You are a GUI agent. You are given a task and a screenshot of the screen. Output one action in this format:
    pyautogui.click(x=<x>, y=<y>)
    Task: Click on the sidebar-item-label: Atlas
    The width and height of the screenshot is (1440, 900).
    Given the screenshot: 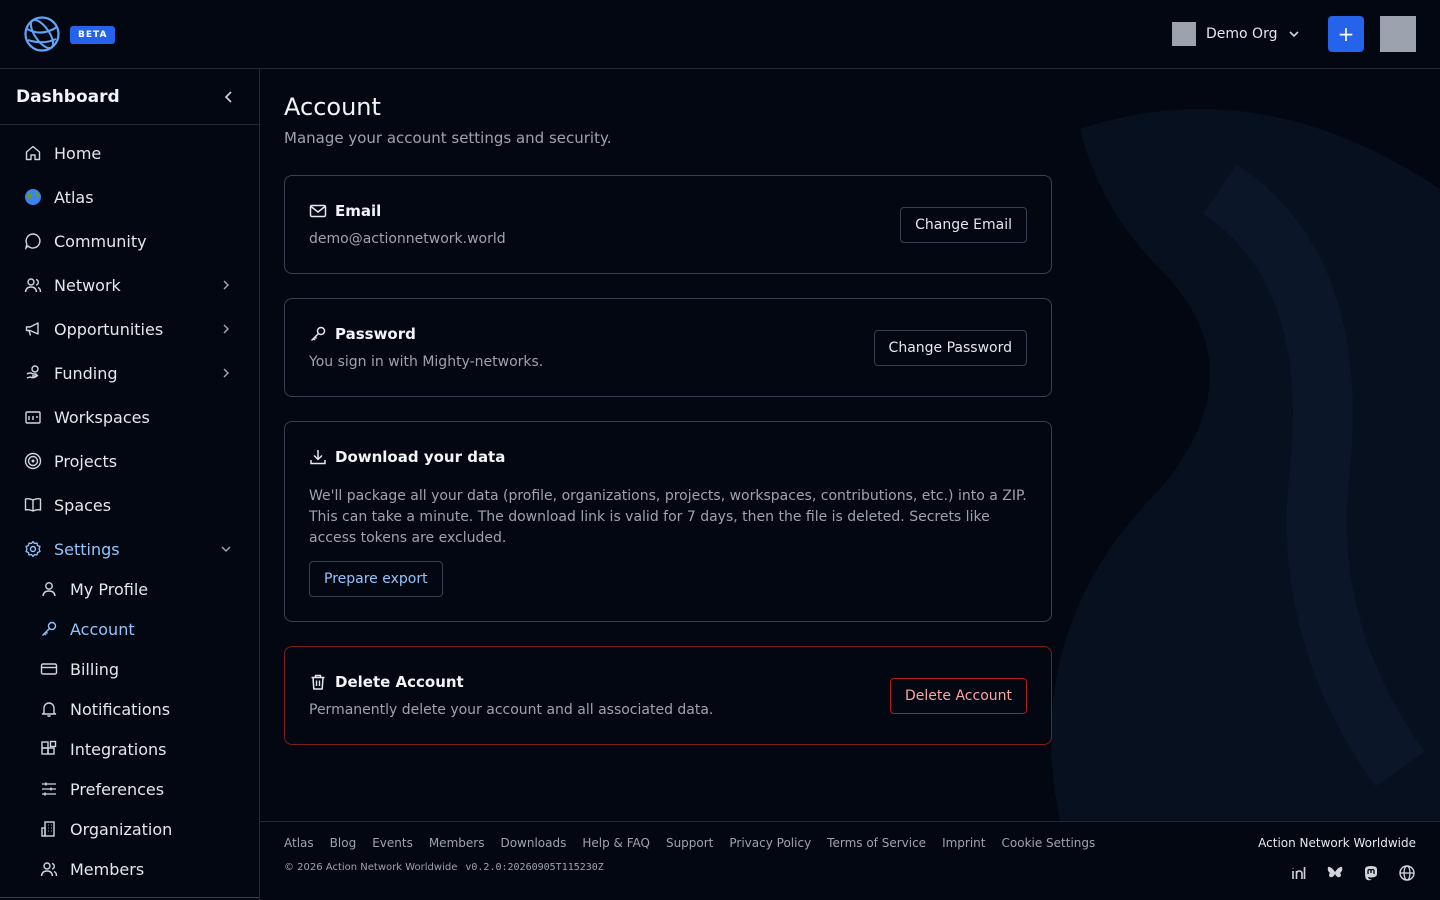 What is the action you would take?
    pyautogui.click(x=74, y=197)
    